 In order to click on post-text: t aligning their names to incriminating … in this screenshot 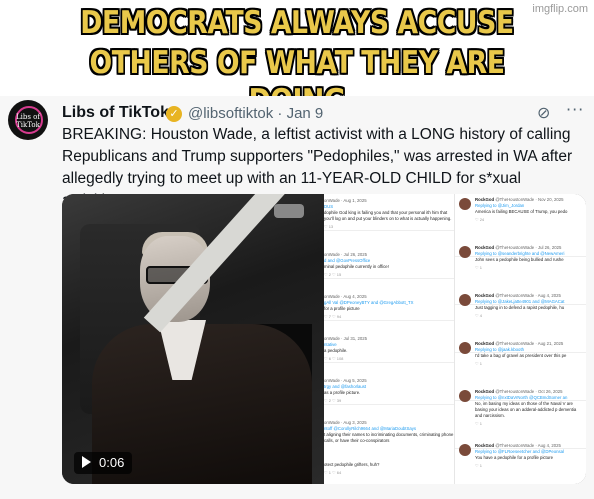, I will do `click(389, 437)`.